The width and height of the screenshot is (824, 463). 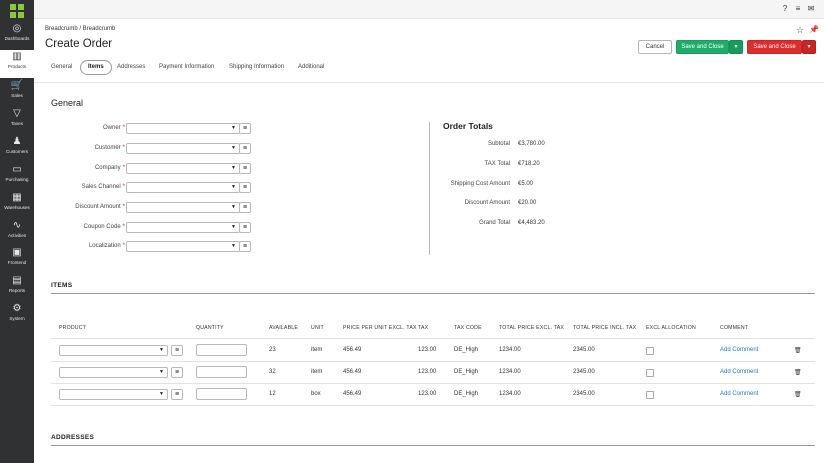 What do you see at coordinates (531, 144) in the screenshot?
I see `subtotal-value: €3,780.00` at bounding box center [531, 144].